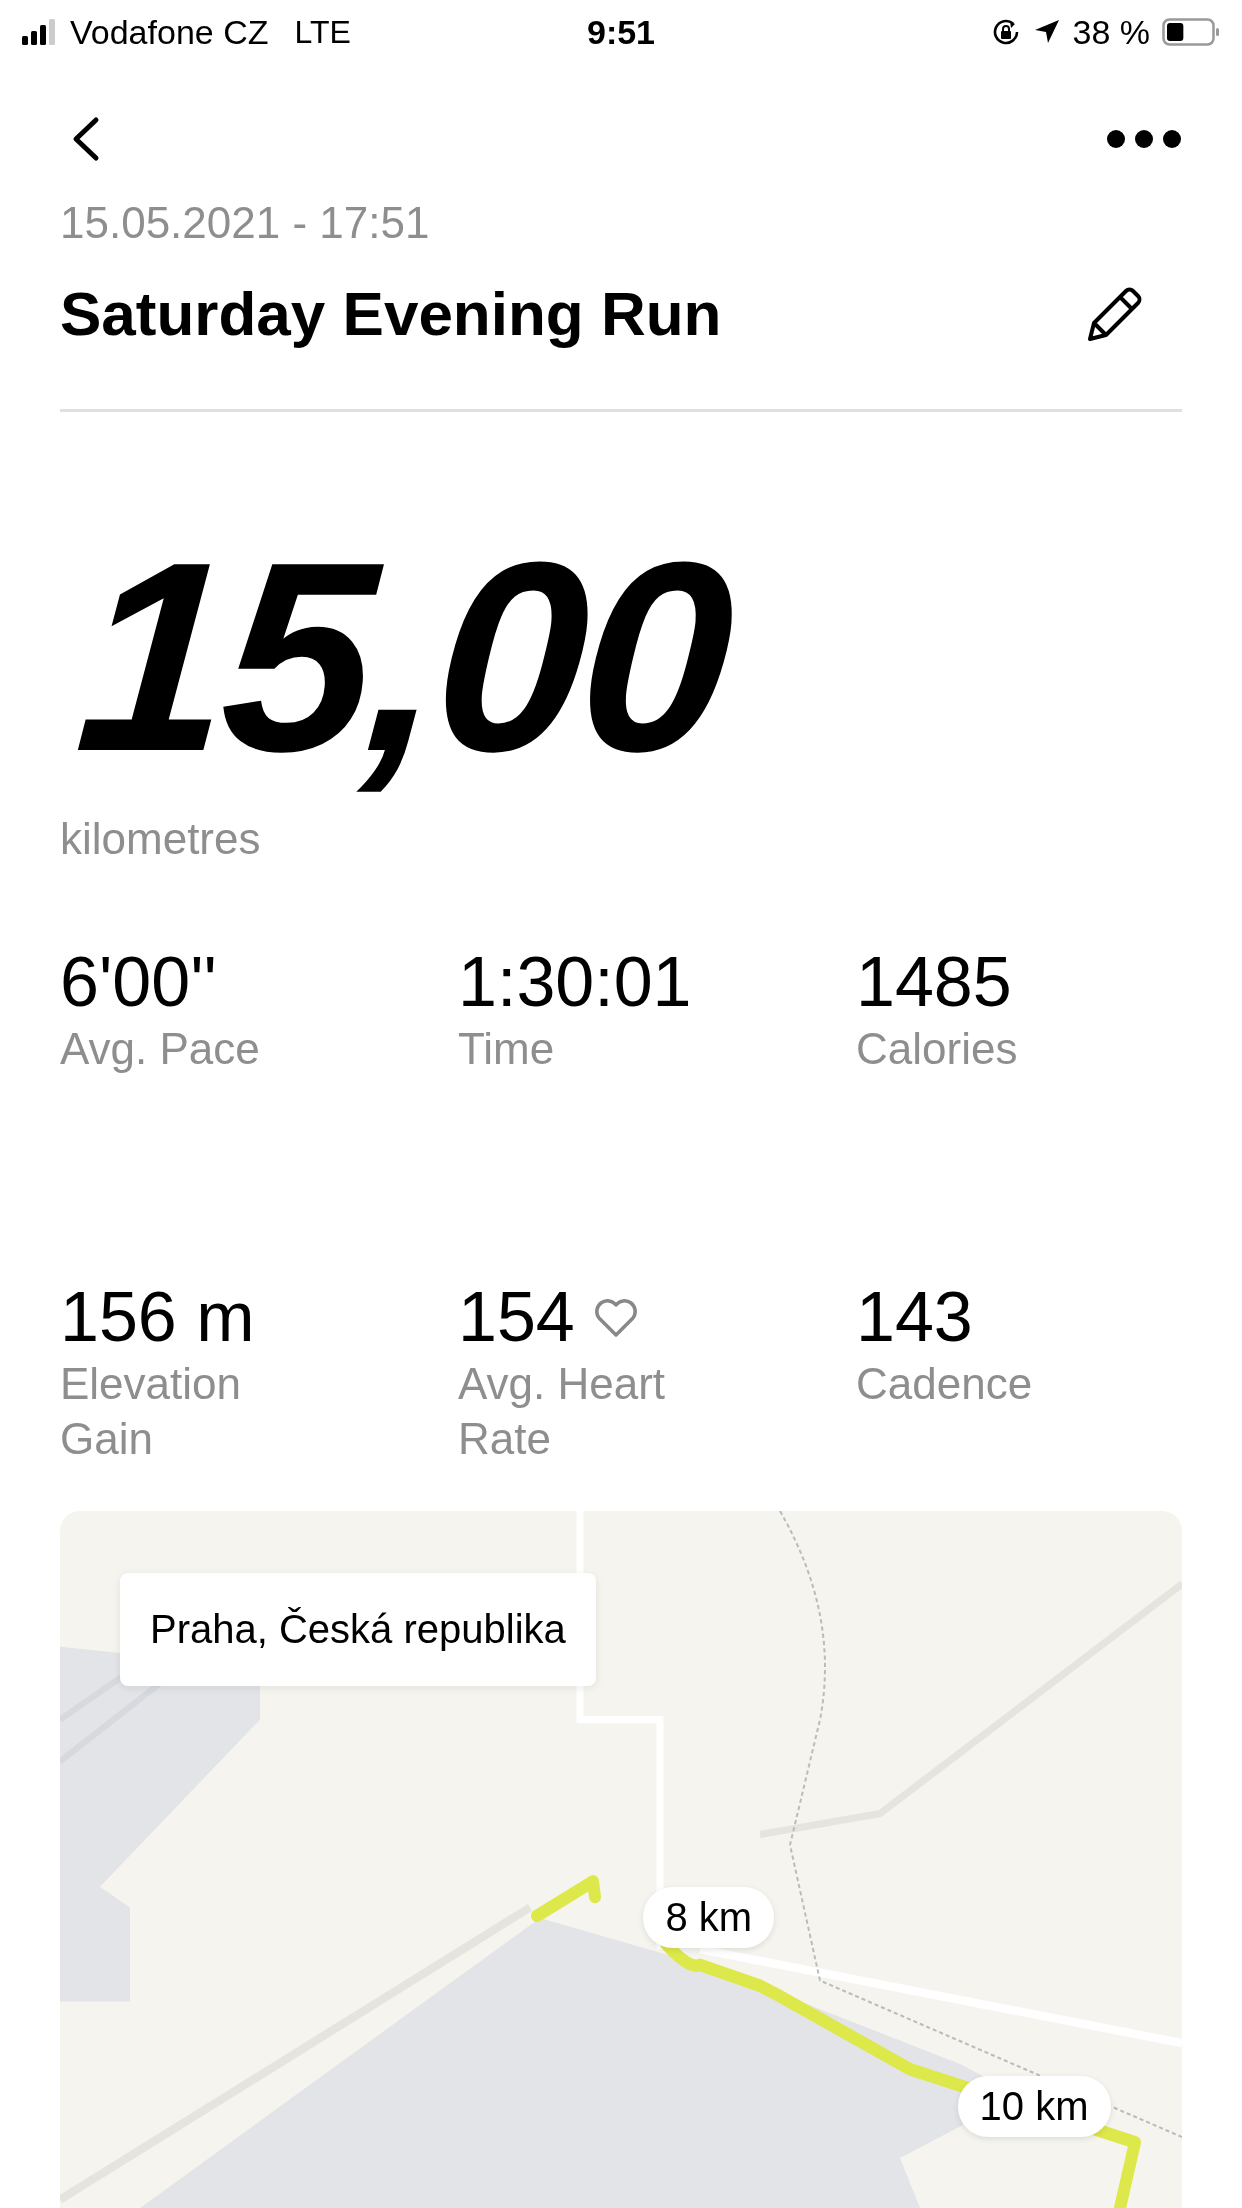 This screenshot has width=1242, height=2208. Describe the element at coordinates (160, 1049) in the screenshot. I see `stat-label: Avg. Pace` at that location.